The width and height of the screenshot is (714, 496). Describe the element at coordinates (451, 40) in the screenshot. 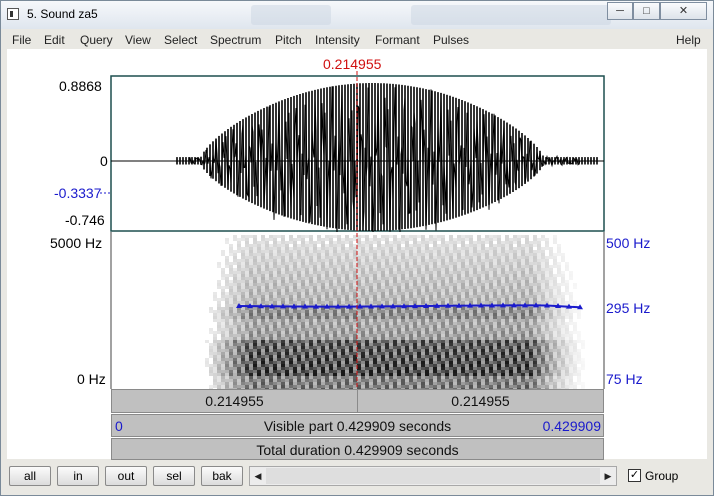

I see `menu-pulses: Pulses` at that location.